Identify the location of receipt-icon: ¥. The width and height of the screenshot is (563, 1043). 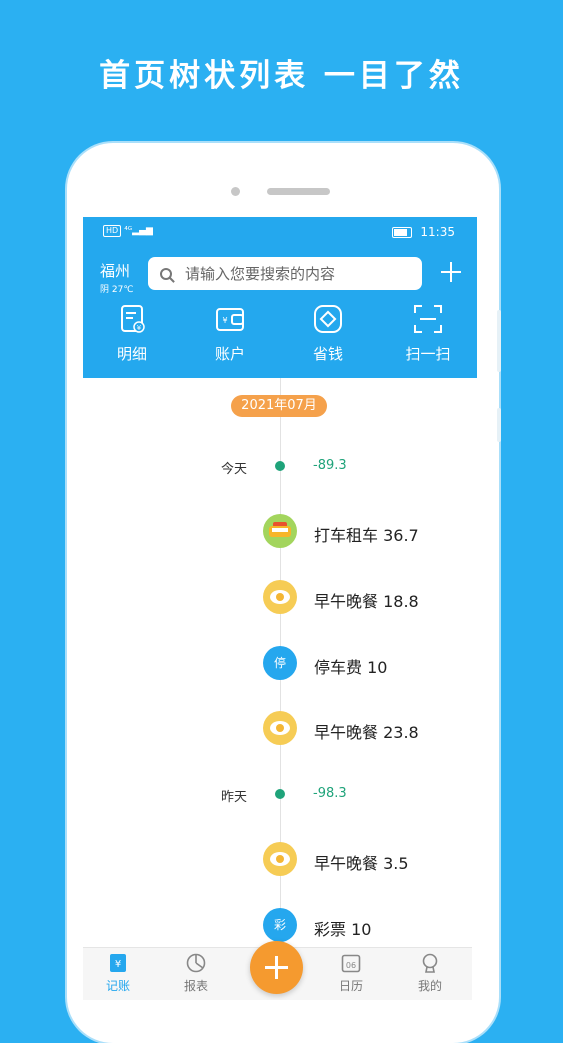
(132, 319).